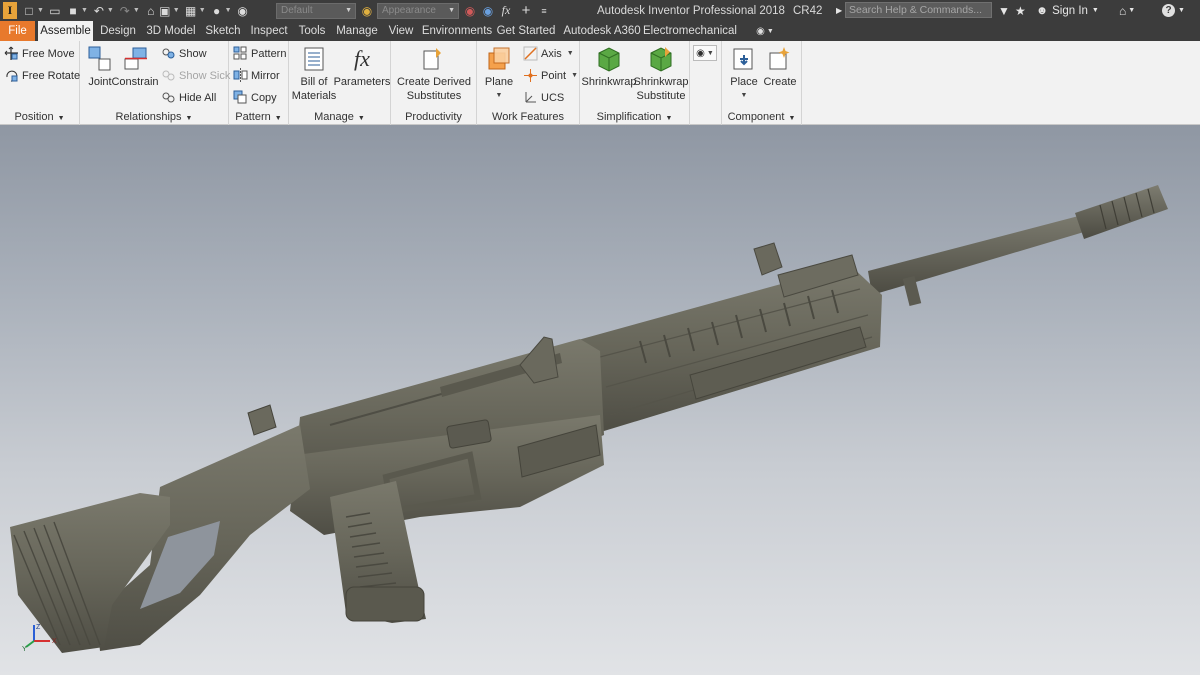  I want to click on place-button: Place ▼, so click(744, 74).